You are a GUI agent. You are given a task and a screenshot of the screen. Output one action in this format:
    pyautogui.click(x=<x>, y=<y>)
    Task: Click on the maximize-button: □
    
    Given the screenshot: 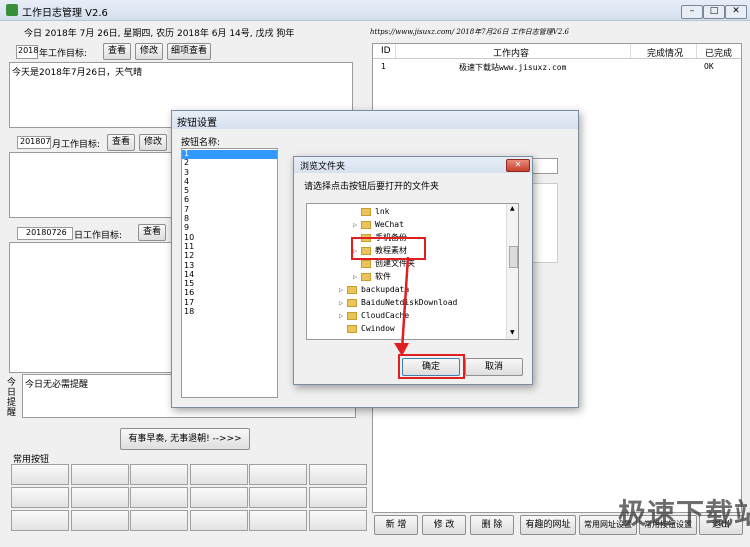 What is the action you would take?
    pyautogui.click(x=714, y=12)
    